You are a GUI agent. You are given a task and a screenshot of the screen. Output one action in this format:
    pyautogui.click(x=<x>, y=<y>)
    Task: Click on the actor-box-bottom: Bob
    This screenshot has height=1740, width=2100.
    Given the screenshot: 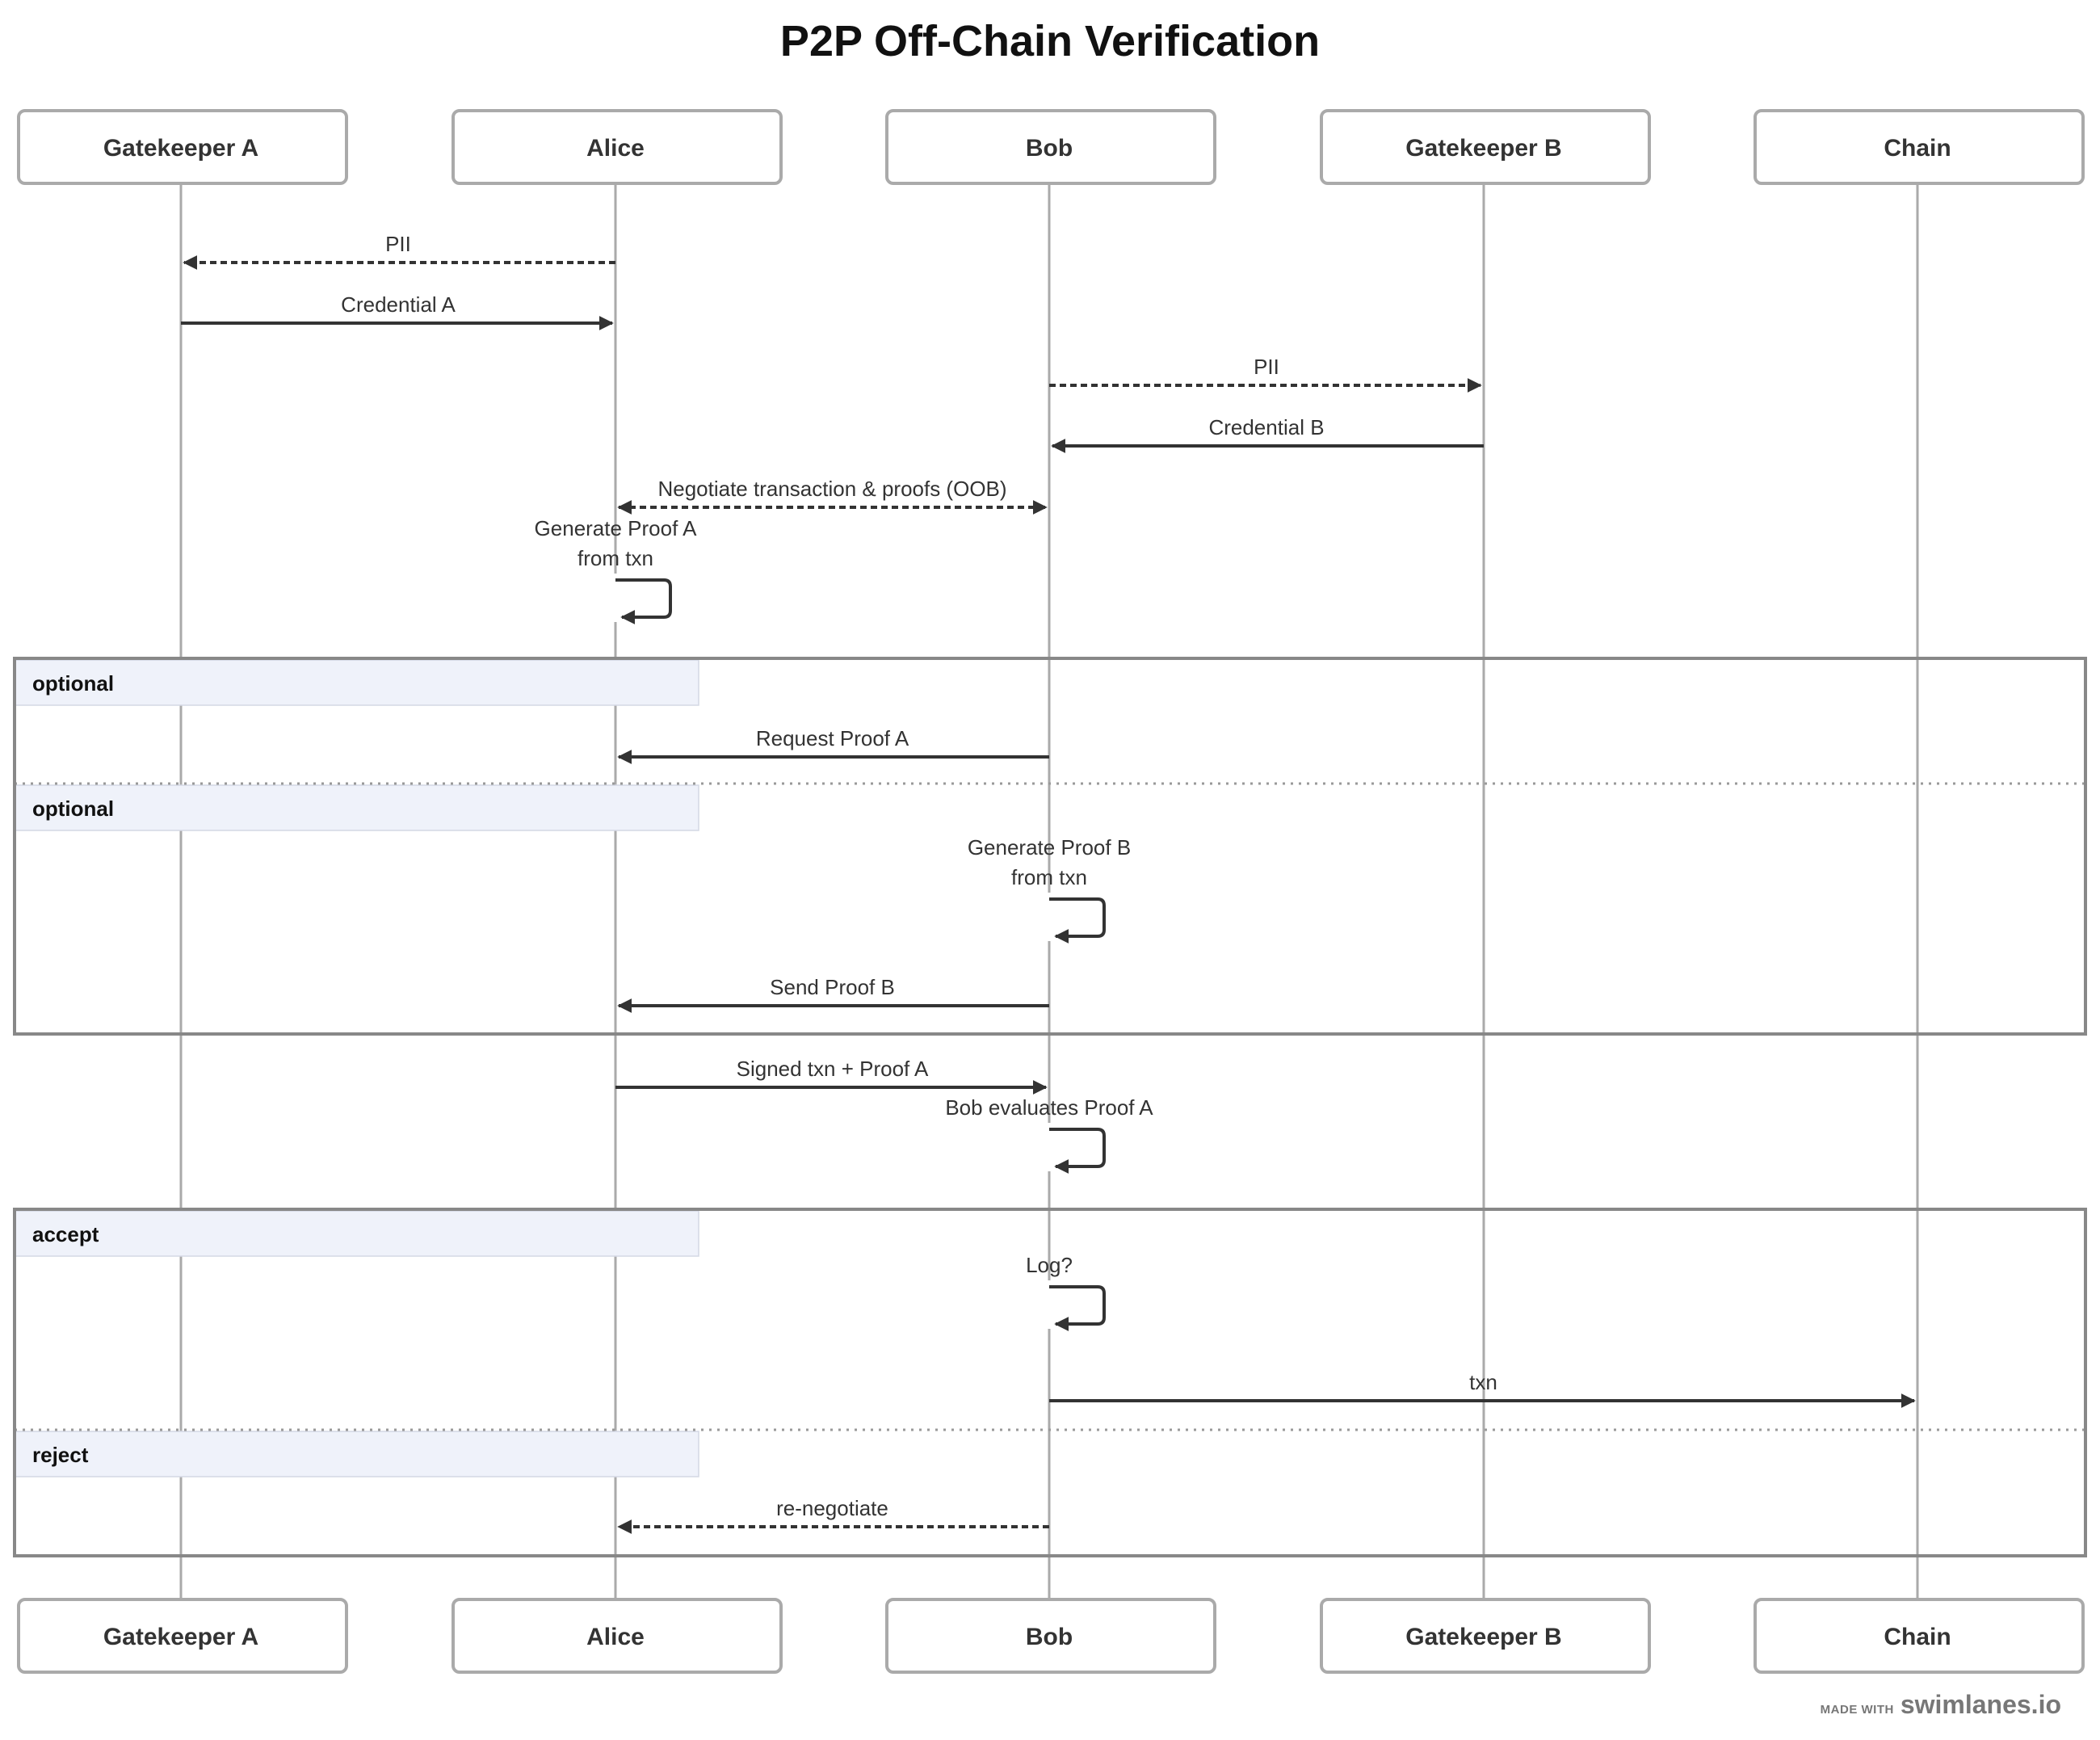 What is the action you would take?
    pyautogui.click(x=1050, y=1636)
    